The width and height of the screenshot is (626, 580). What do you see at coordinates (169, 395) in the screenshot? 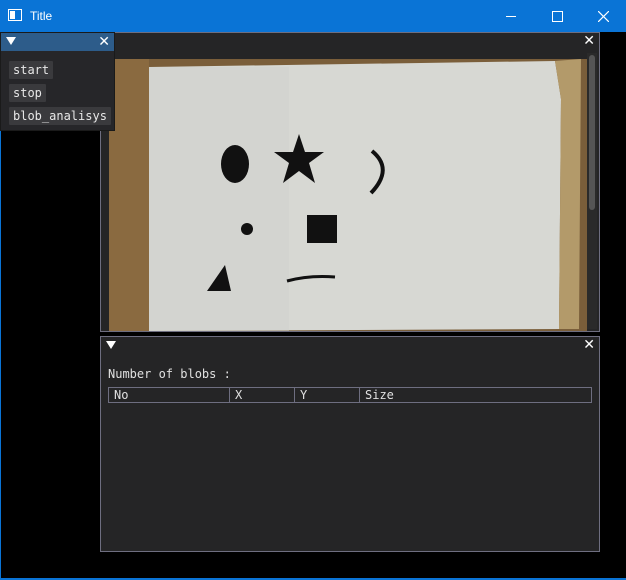
I see `column-header-no: No` at bounding box center [169, 395].